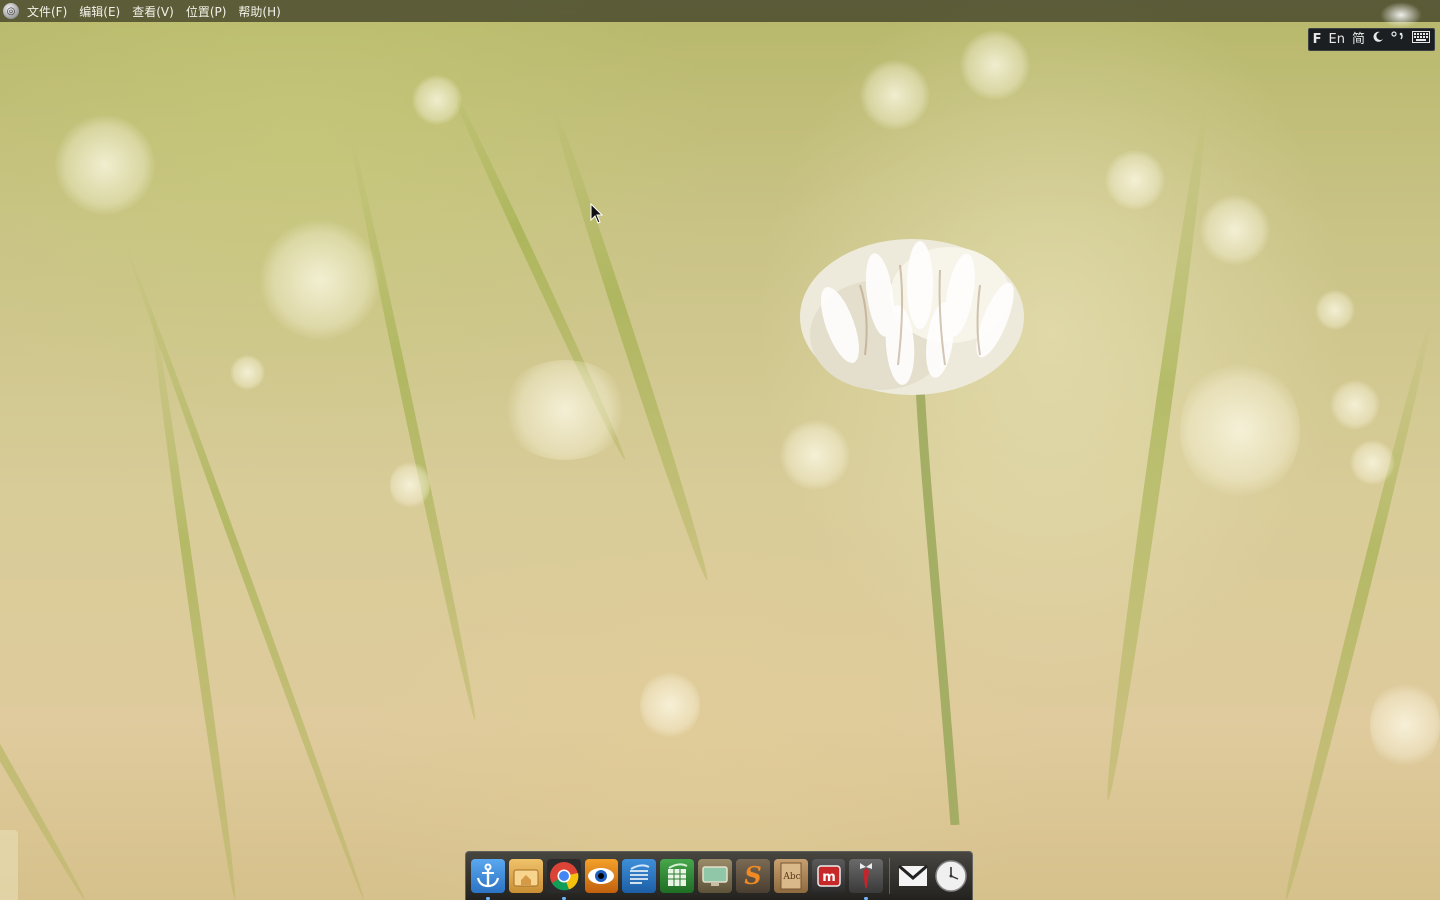 The image size is (1440, 900). I want to click on chrome-browser-icon, so click(563, 879).